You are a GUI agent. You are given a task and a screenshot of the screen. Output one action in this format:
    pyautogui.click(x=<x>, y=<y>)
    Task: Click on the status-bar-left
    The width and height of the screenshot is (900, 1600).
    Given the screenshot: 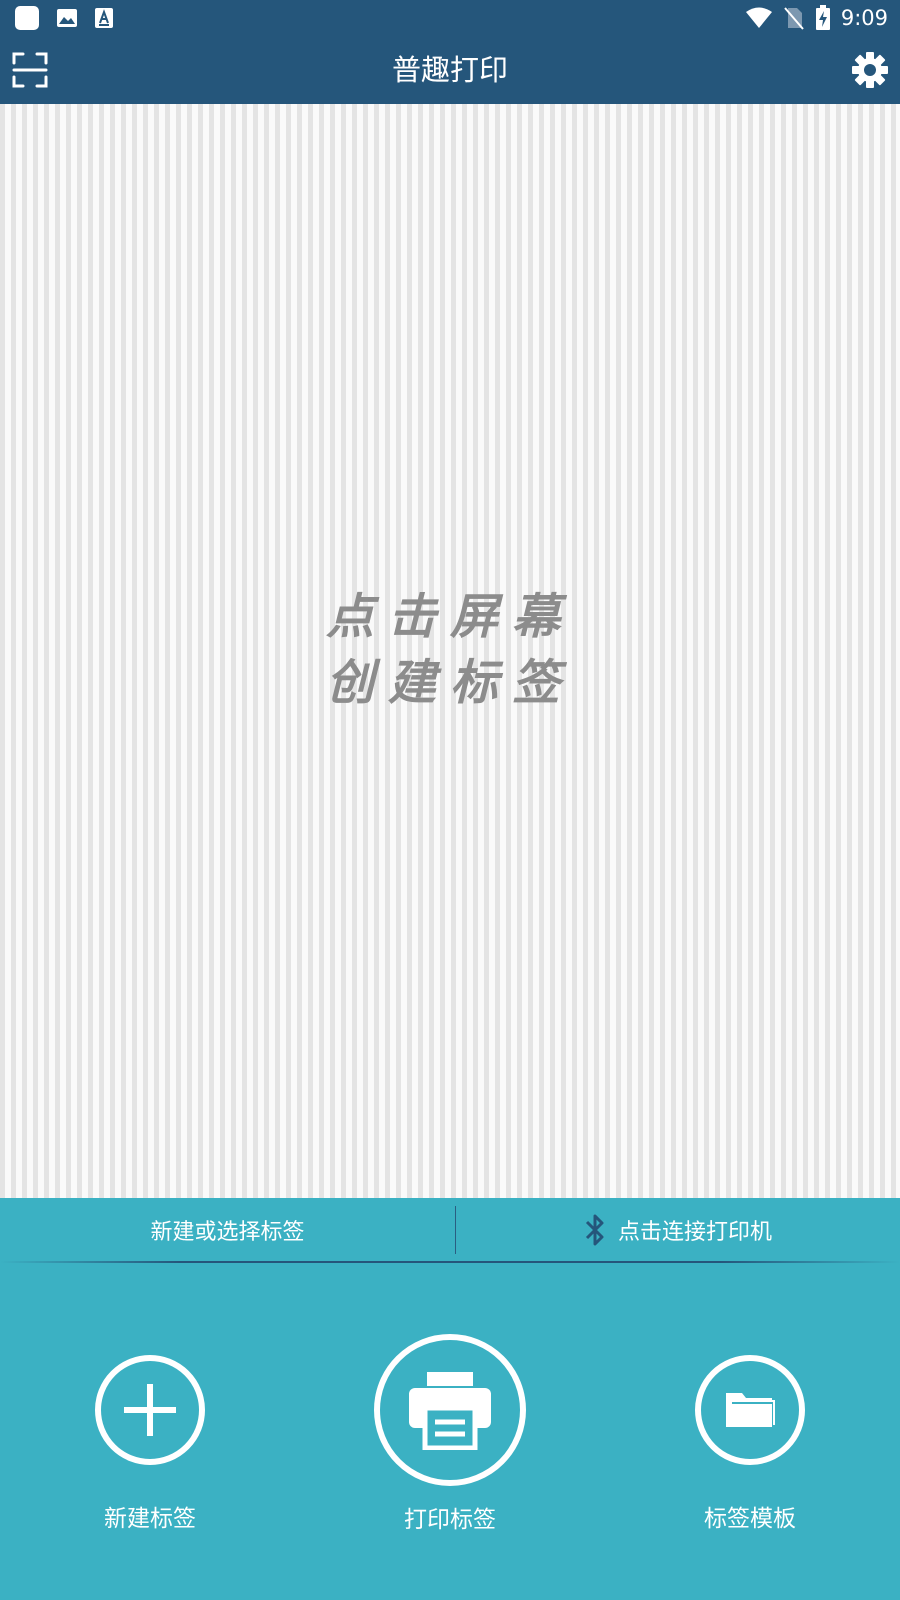 What is the action you would take?
    pyautogui.click(x=64, y=18)
    